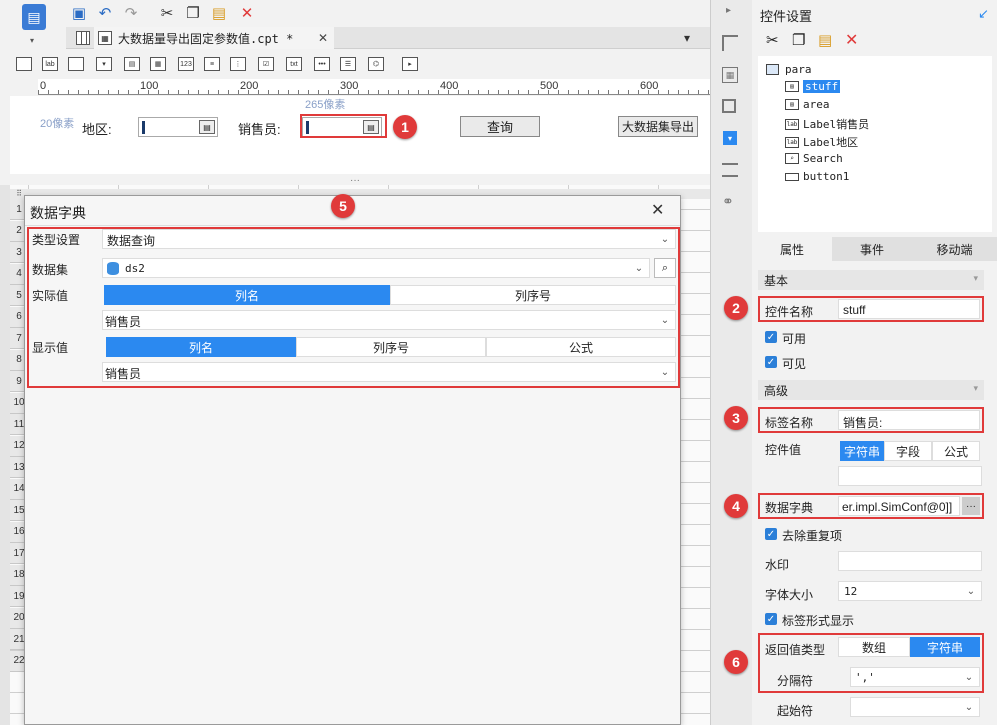 Image resolution: width=997 pixels, height=725 pixels. What do you see at coordinates (910, 561) in the screenshot?
I see `watermark-input` at bounding box center [910, 561].